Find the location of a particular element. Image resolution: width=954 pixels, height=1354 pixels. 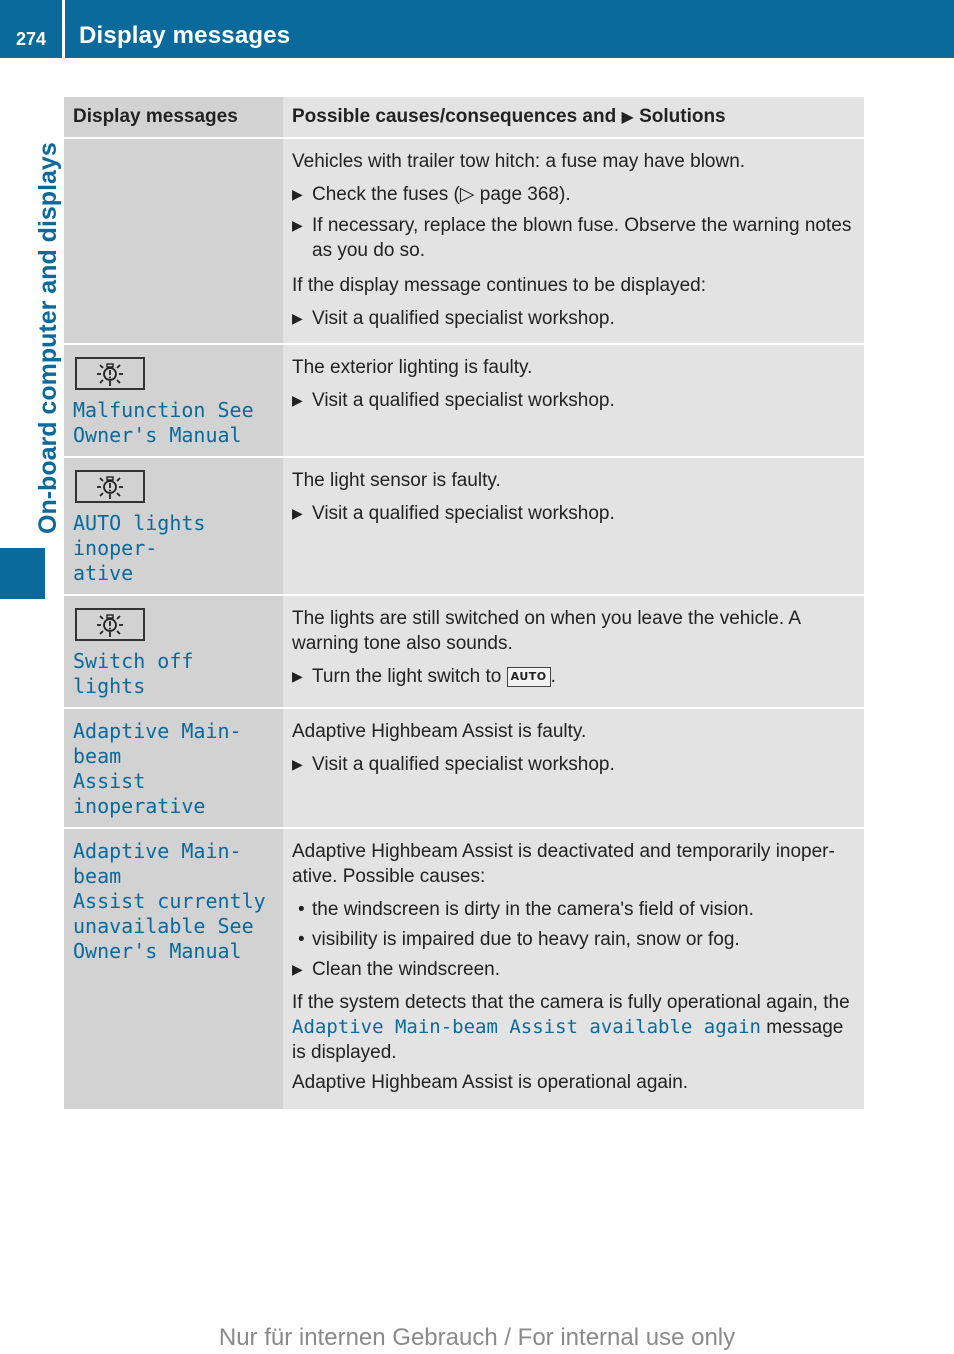

solution-step: ▶ Clean the windscreen. is located at coordinates (573, 969).